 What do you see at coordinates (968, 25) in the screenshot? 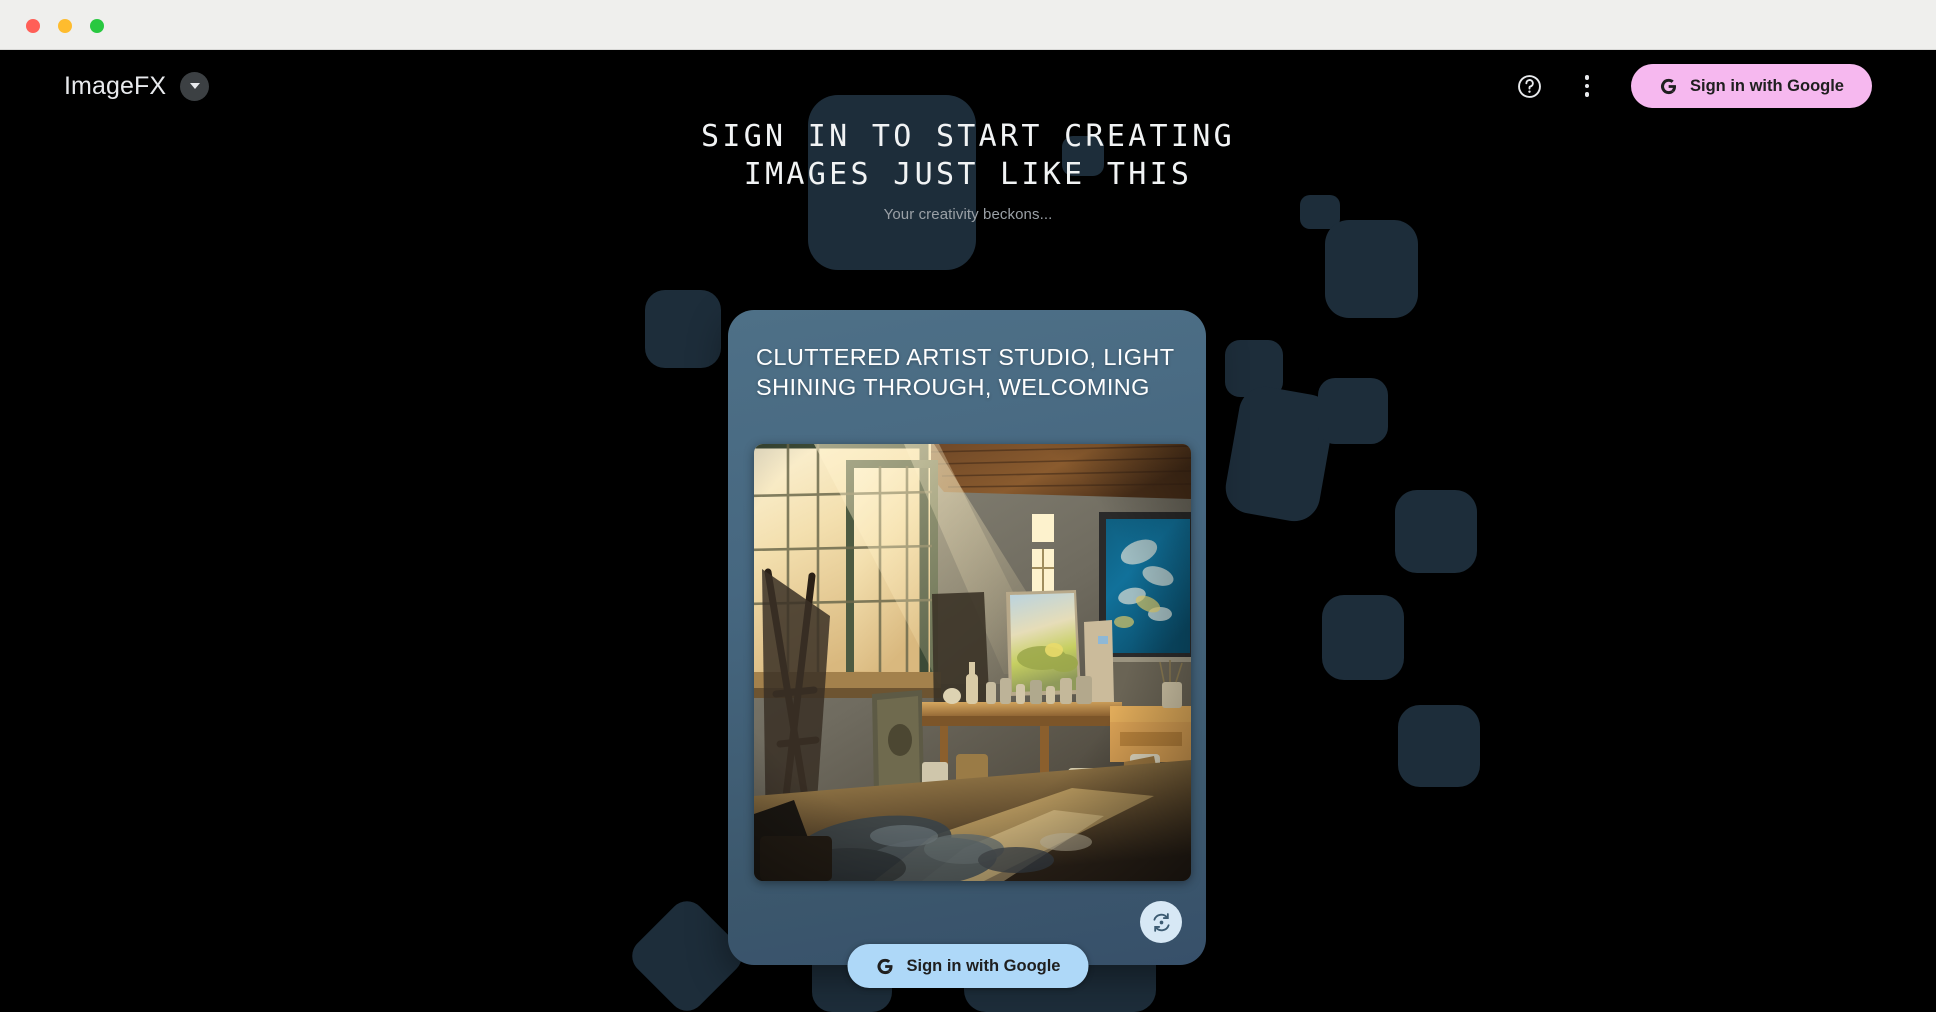
I see `window-titlebar` at bounding box center [968, 25].